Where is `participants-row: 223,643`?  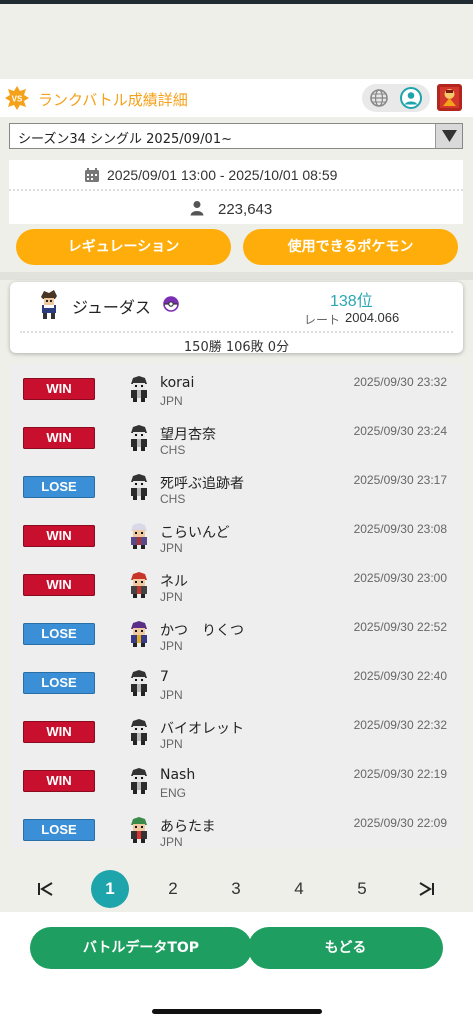
participants-row: 223,643 is located at coordinates (236, 208).